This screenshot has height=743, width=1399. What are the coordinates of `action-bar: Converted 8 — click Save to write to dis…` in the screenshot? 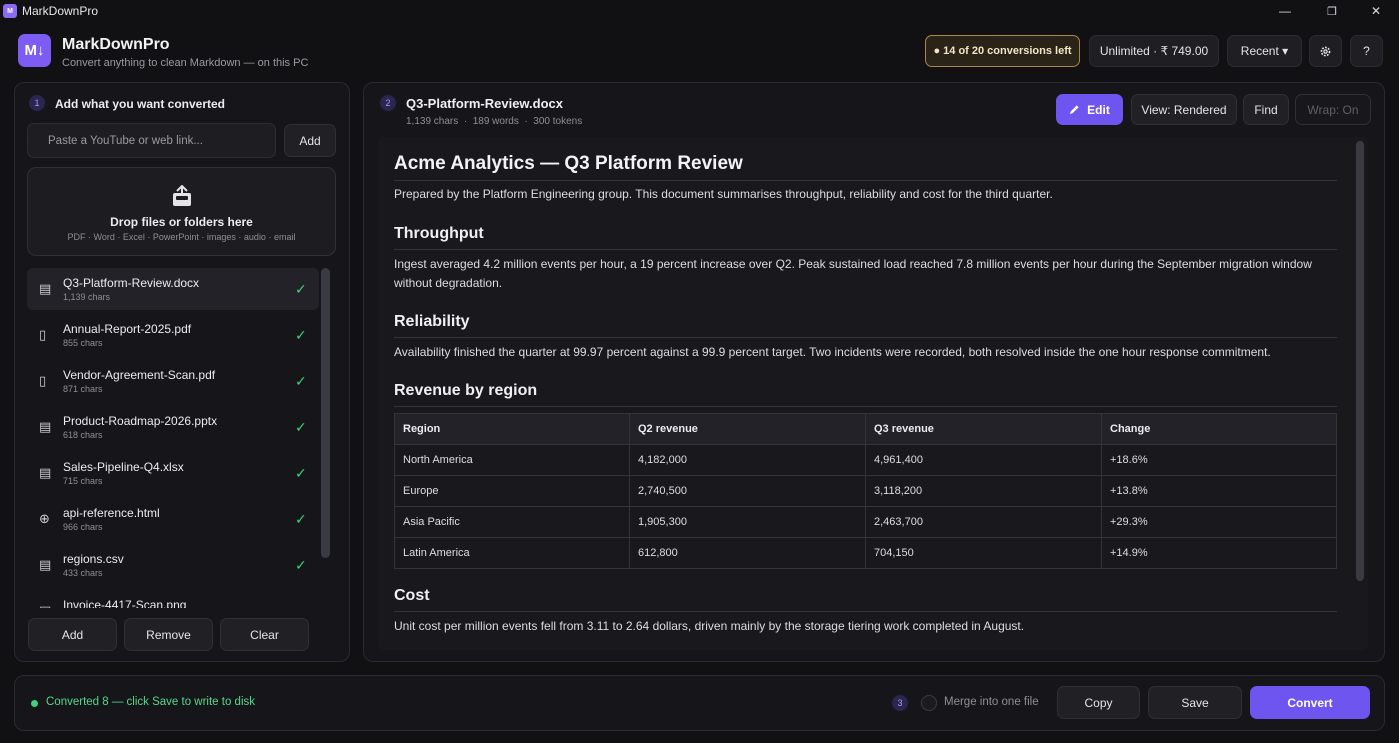 It's located at (699, 703).